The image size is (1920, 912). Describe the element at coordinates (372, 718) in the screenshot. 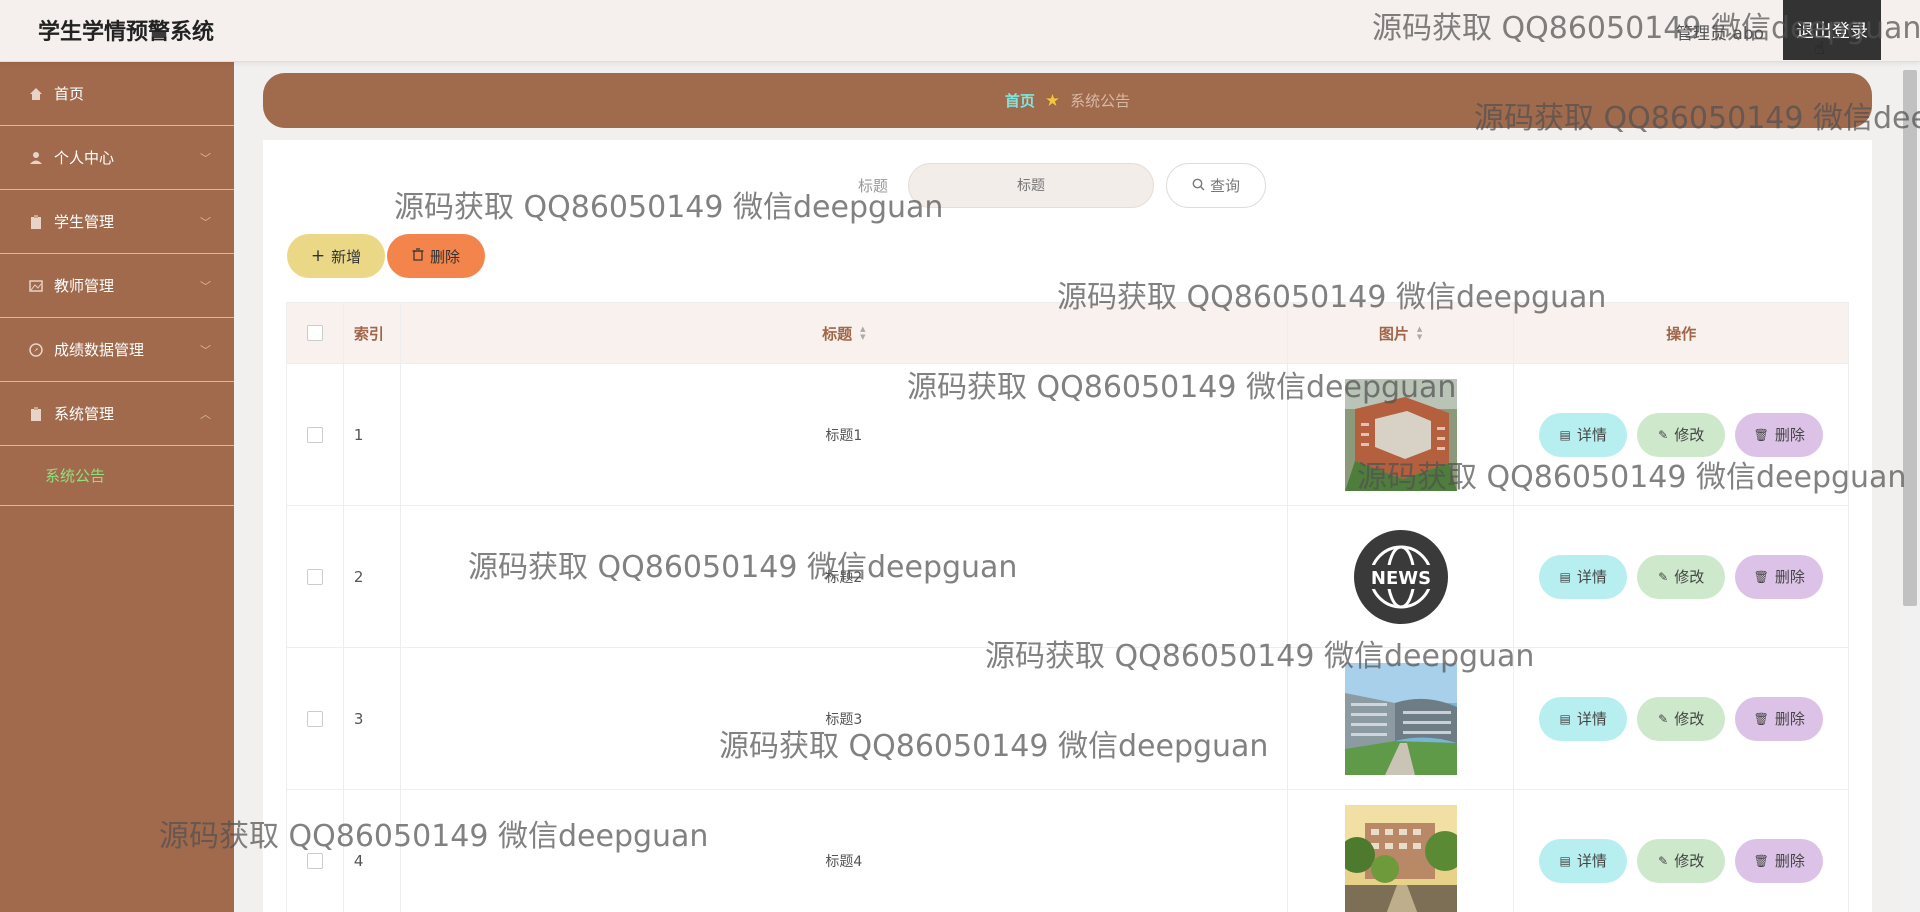

I see `row-index: 3` at that location.